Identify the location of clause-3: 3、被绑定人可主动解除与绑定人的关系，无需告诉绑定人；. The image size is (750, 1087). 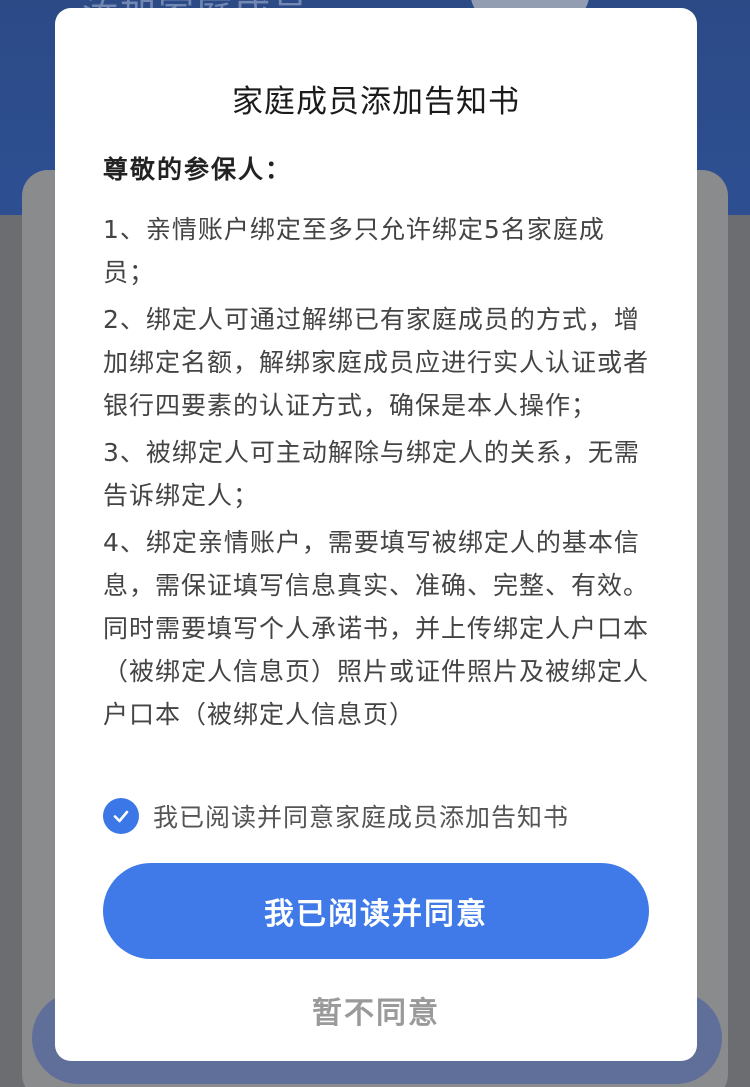
(371, 474).